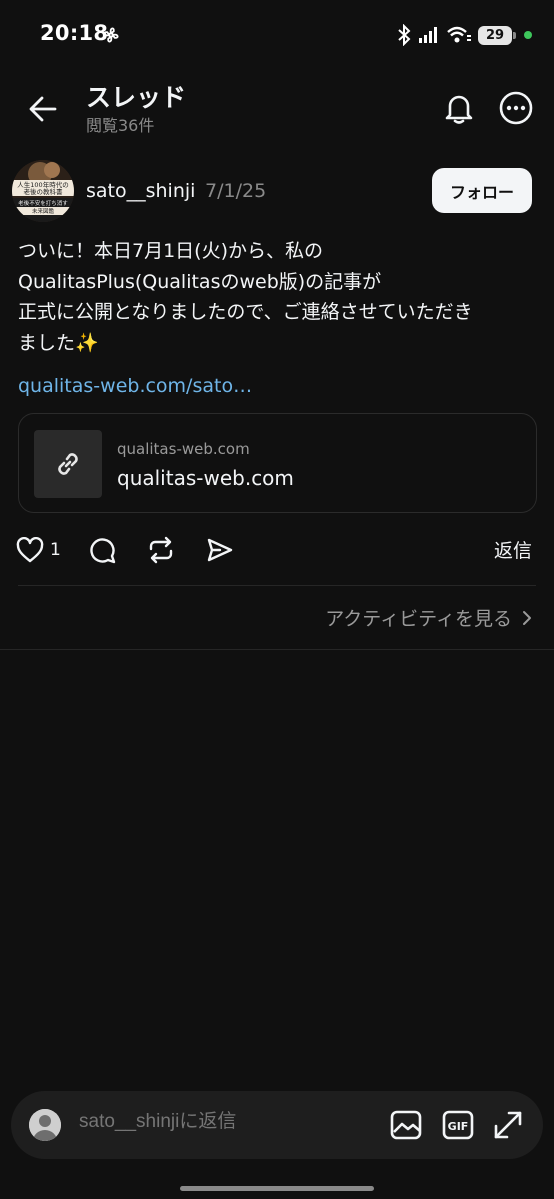 This screenshot has width=554, height=1199. What do you see at coordinates (43, 211) in the screenshot?
I see `book-title-line4: 未来図鑑` at bounding box center [43, 211].